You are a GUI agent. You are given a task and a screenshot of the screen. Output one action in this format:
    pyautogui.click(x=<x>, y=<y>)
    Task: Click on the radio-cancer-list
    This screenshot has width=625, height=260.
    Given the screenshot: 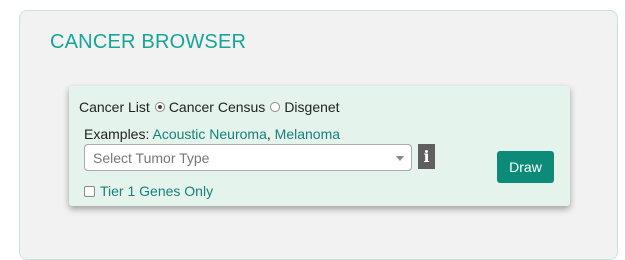 What is the action you would take?
    pyautogui.click(x=159, y=107)
    